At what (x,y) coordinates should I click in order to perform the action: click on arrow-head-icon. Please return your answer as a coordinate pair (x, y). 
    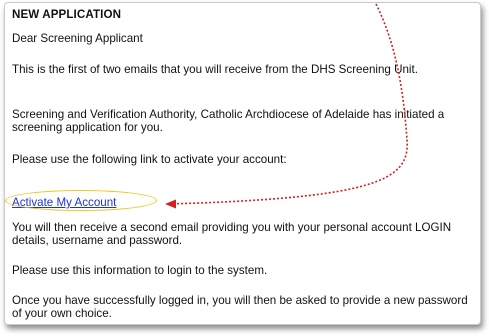
    Looking at the image, I should click on (170, 204).